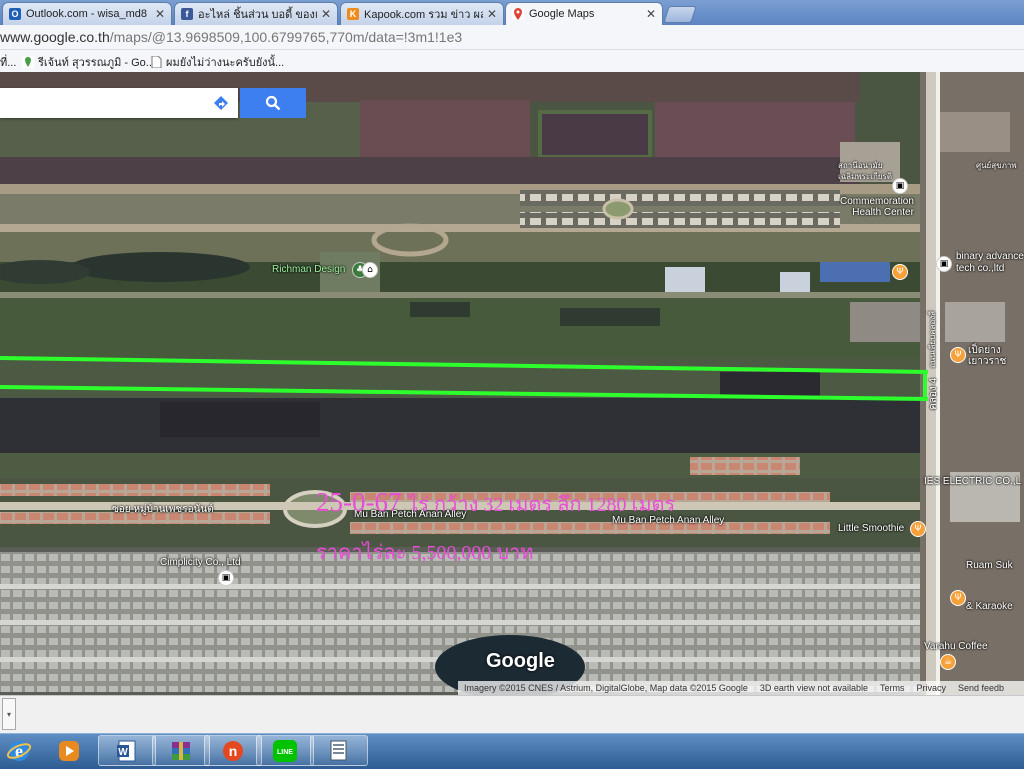  I want to click on tab-title: Google Maps, so click(562, 14).